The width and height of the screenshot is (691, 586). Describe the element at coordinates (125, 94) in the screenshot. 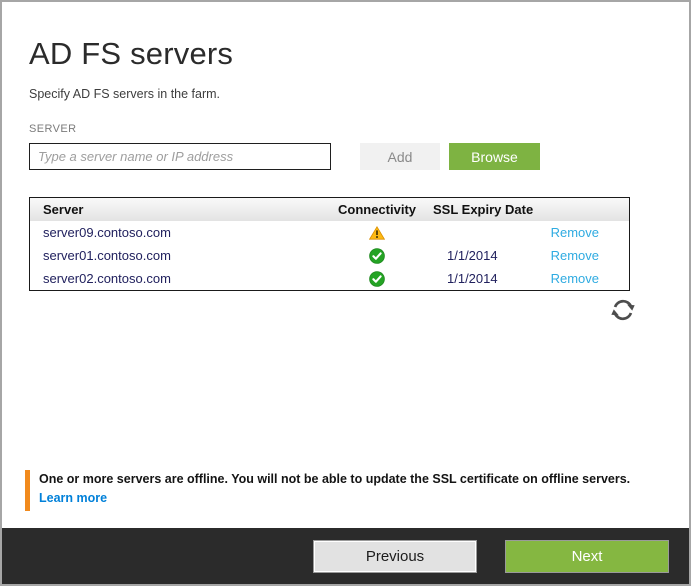

I see `page-subtitle: Specify AD FS servers in the farm.` at that location.